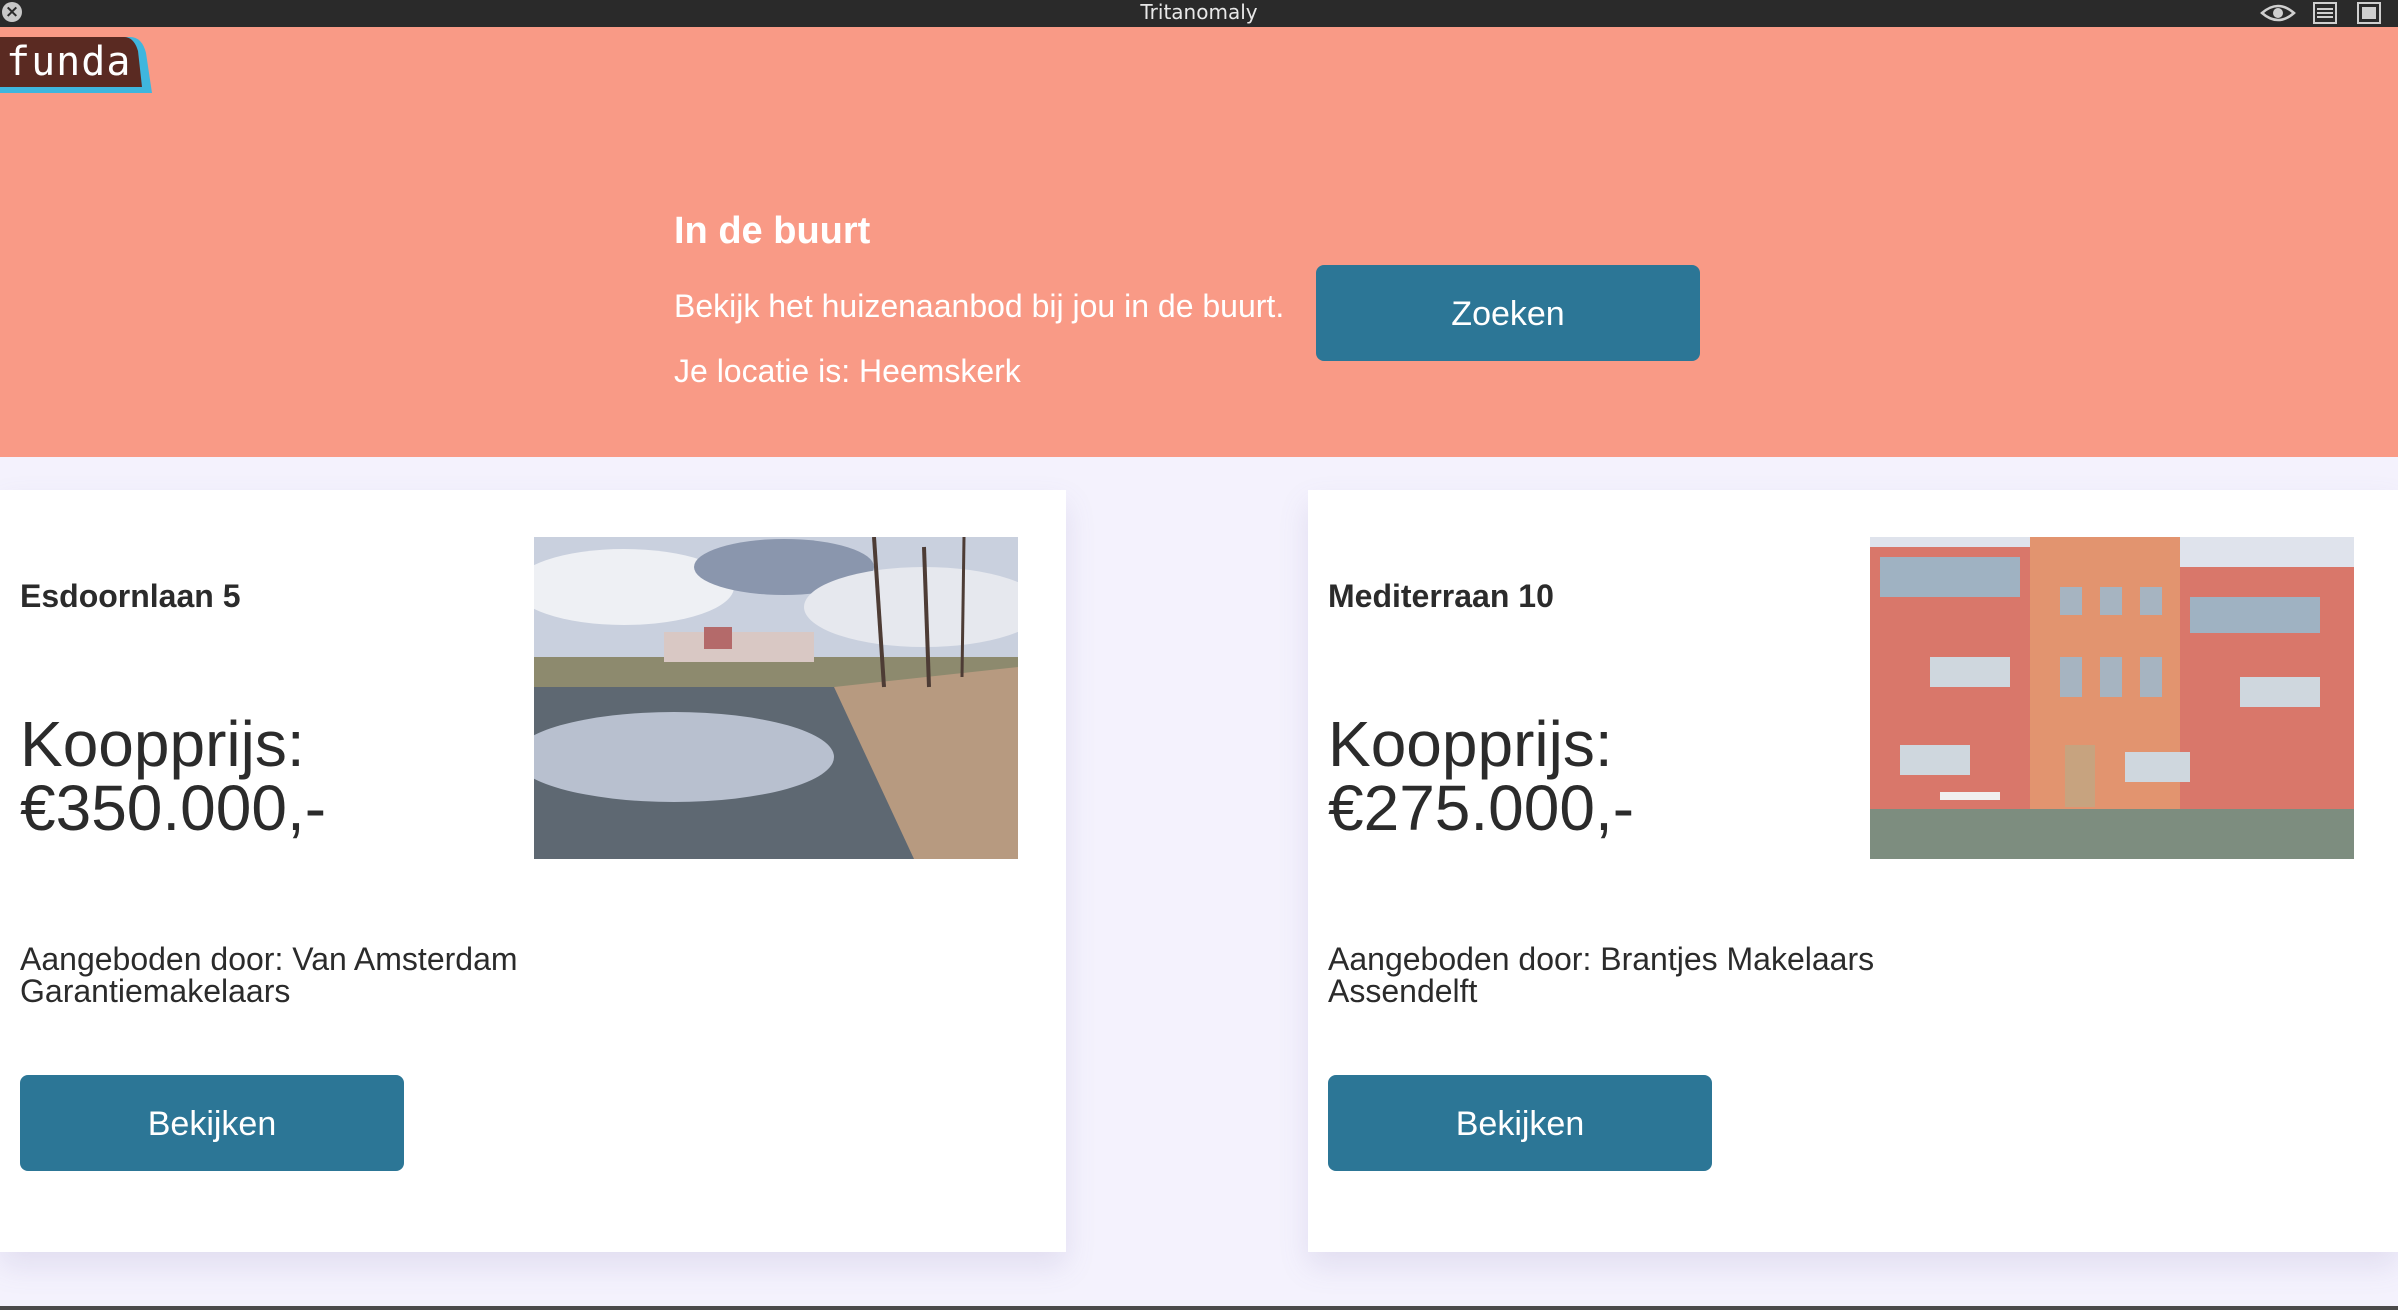 The height and width of the screenshot is (1310, 2398). I want to click on listing-price: Koopprijs: €275.000,-, so click(1578, 776).